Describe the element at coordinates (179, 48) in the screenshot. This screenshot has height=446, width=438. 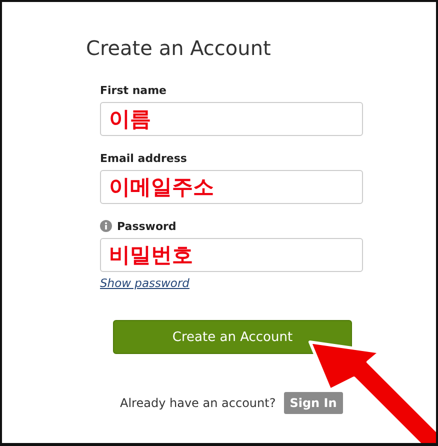
I see `form-title: Create an Account` at that location.